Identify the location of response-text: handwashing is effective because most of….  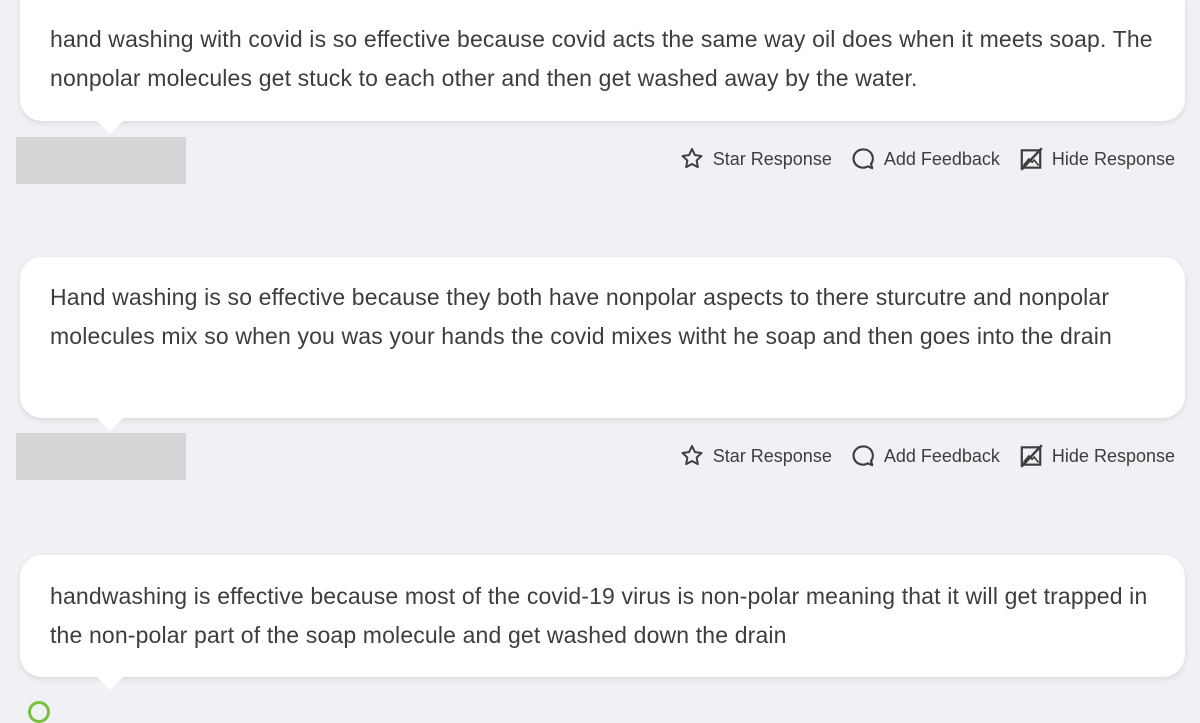
(599, 615).